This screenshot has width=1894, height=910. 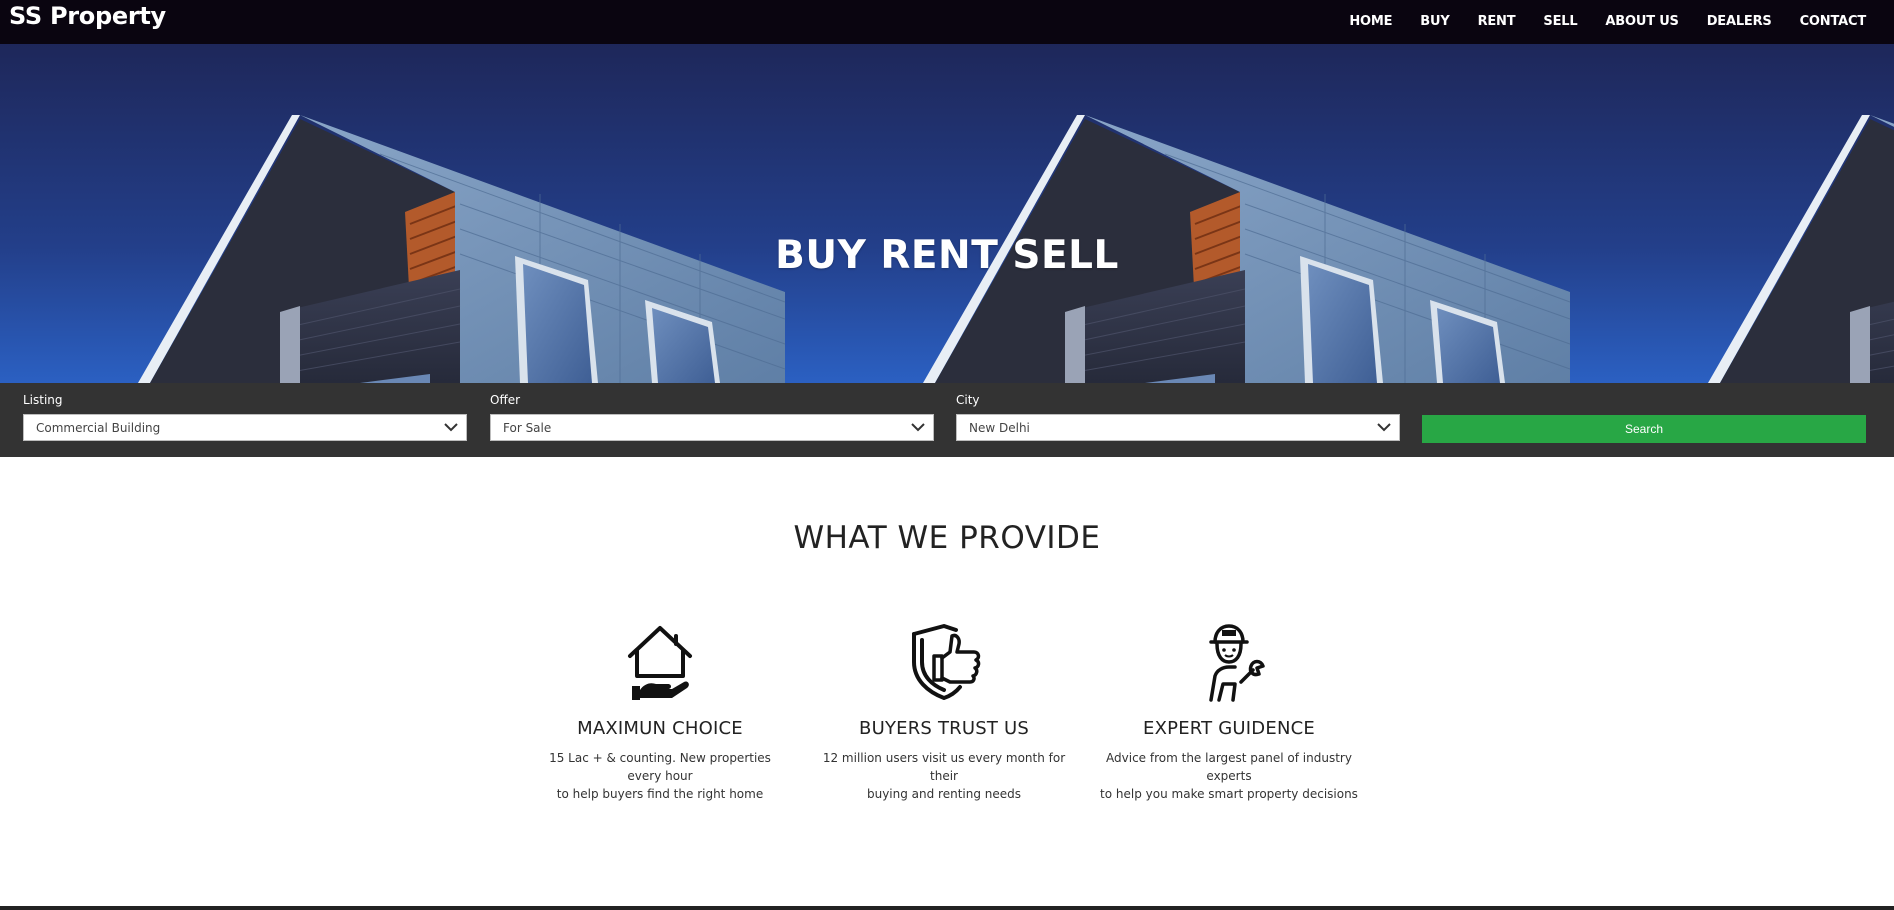 I want to click on listing-field: Listing Commercial Building, so click(x=245, y=417).